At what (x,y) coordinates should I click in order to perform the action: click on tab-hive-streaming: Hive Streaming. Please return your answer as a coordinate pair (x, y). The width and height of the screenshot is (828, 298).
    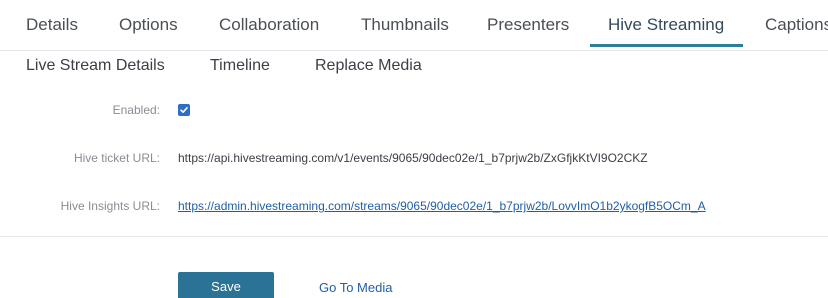
    Looking at the image, I should click on (666, 25).